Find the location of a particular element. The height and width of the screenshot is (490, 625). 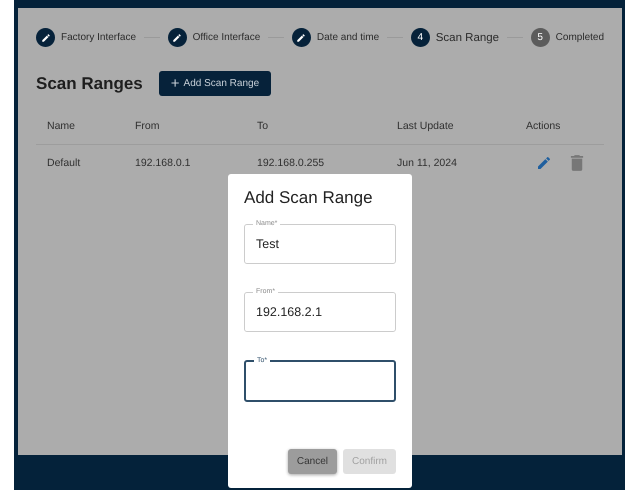

column-header: Last Update is located at coordinates (426, 126).